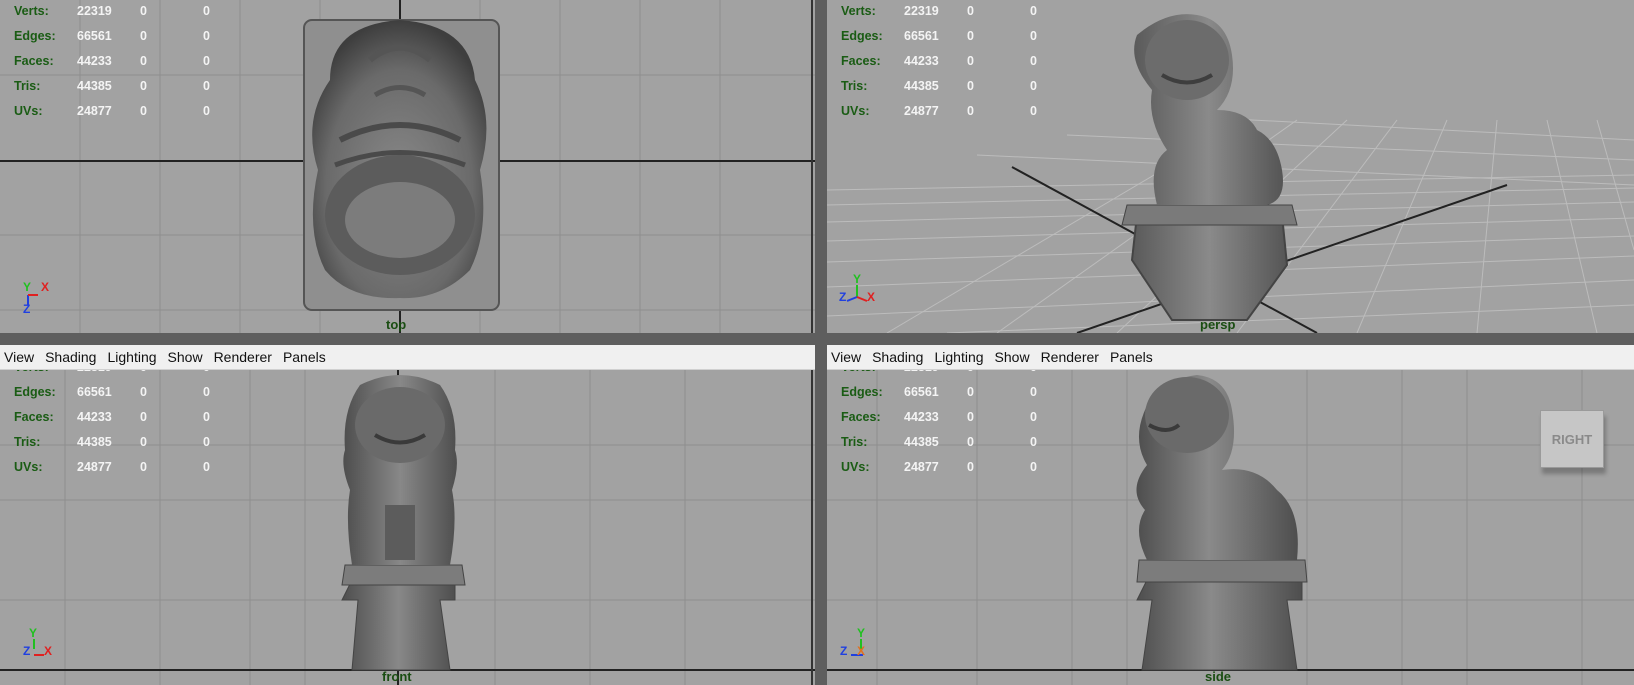 The height and width of the screenshot is (685, 1634). Describe the element at coordinates (1218, 324) in the screenshot. I see `camera-label-persp: persp` at that location.